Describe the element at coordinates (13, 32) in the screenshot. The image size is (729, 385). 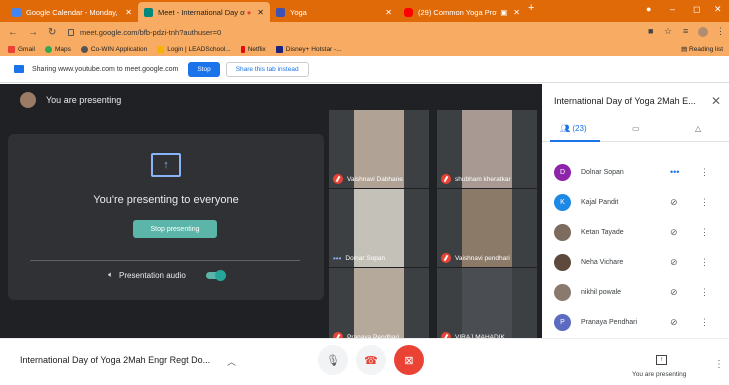
I see `back-icon: ←` at that location.